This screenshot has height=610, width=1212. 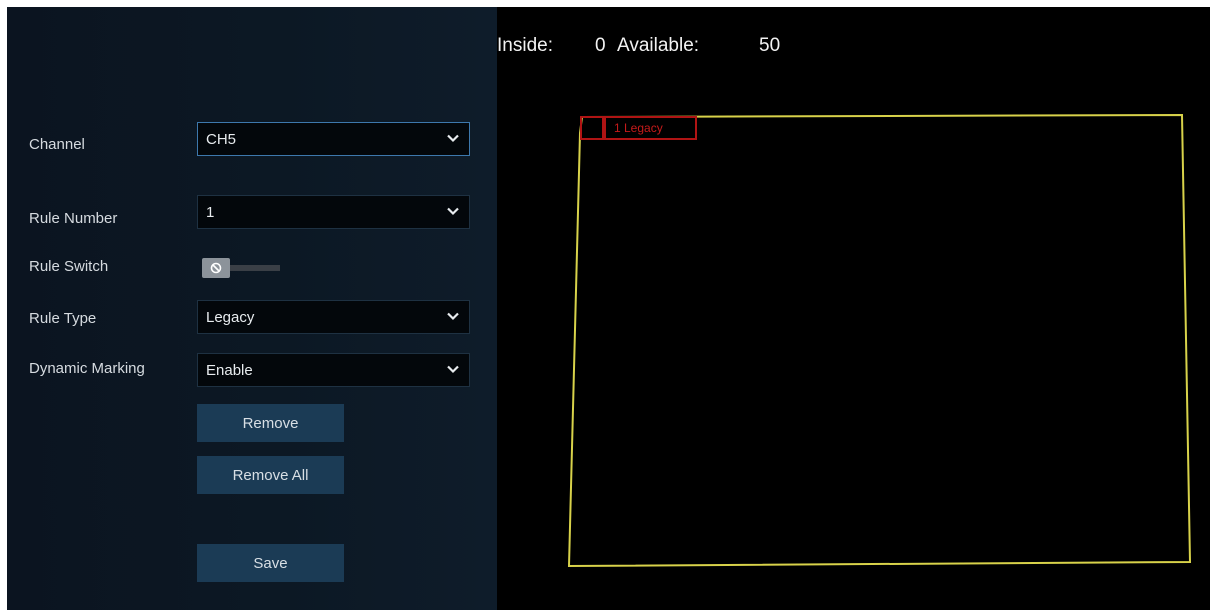 I want to click on rule-tag: 1 Legacy, so click(x=650, y=128).